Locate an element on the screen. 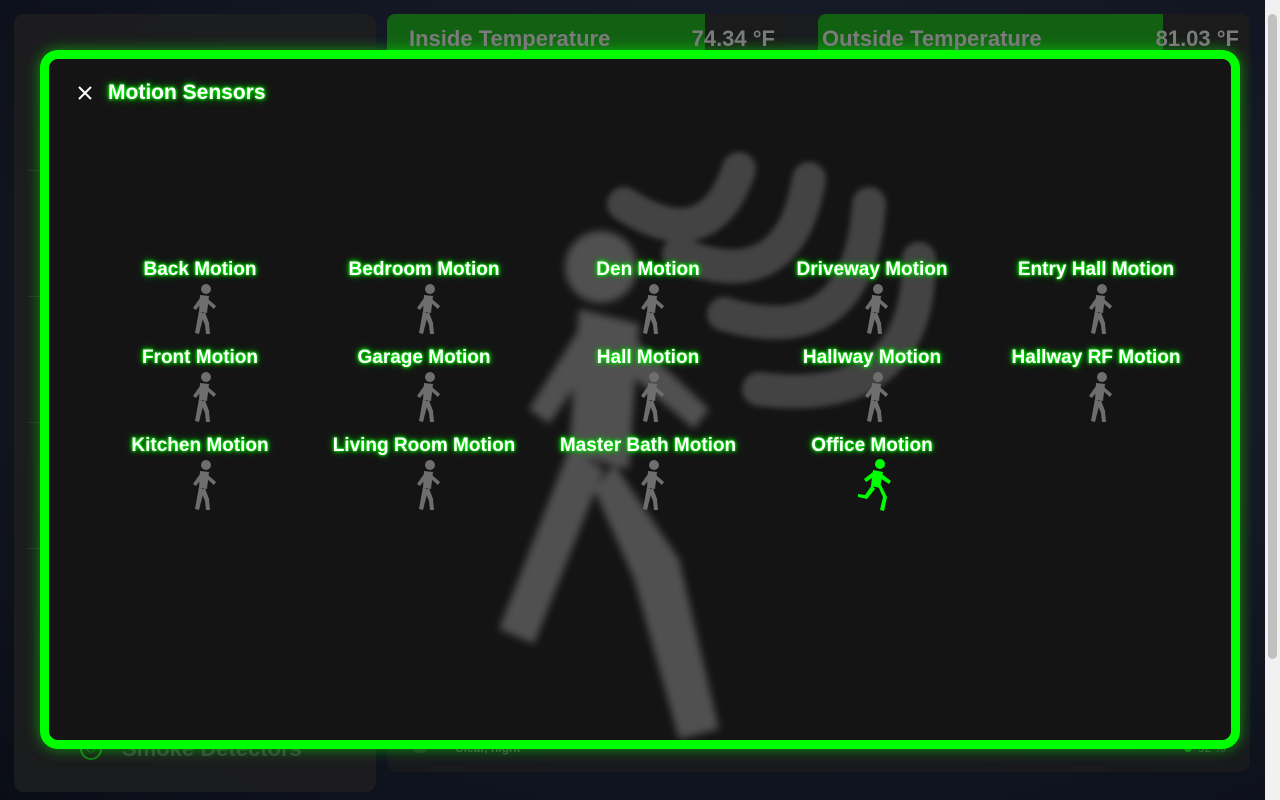 The image size is (1280, 800). run-icon is located at coordinates (876, 485).